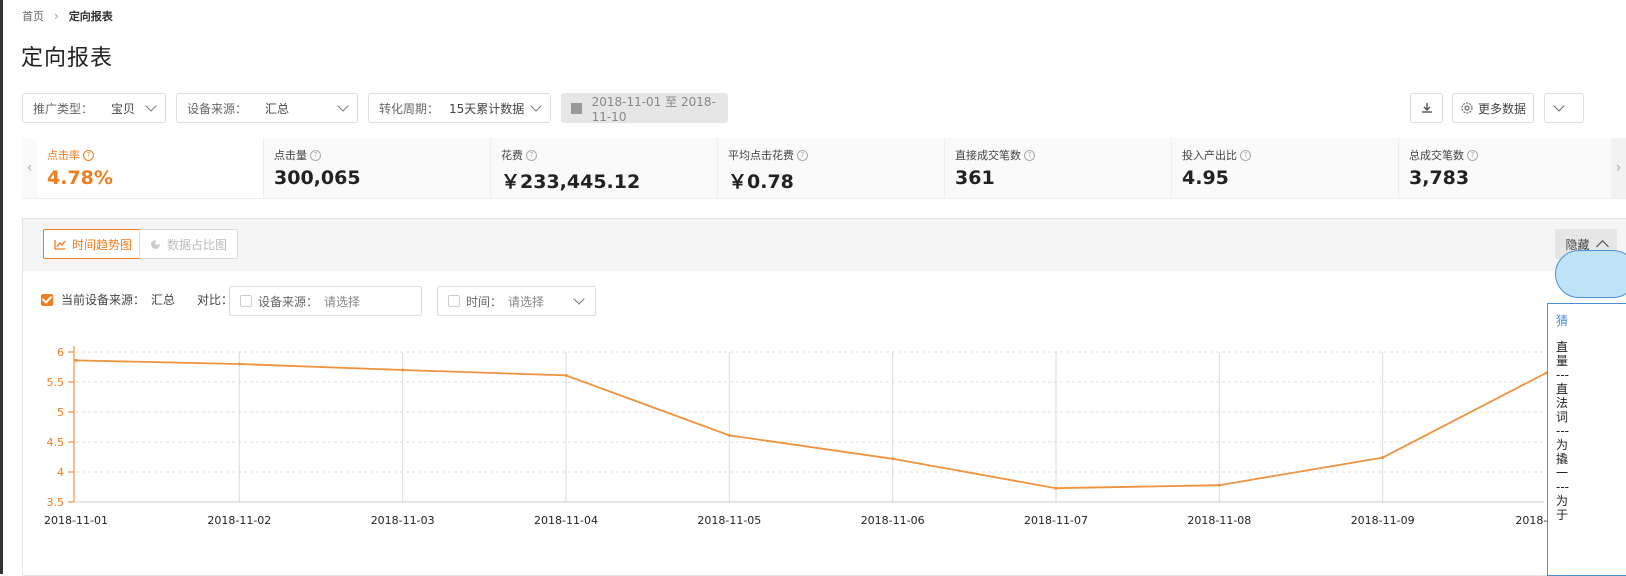 This screenshot has height=576, width=1626. I want to click on x-tick-label: 2018-11-09, so click(1383, 520).